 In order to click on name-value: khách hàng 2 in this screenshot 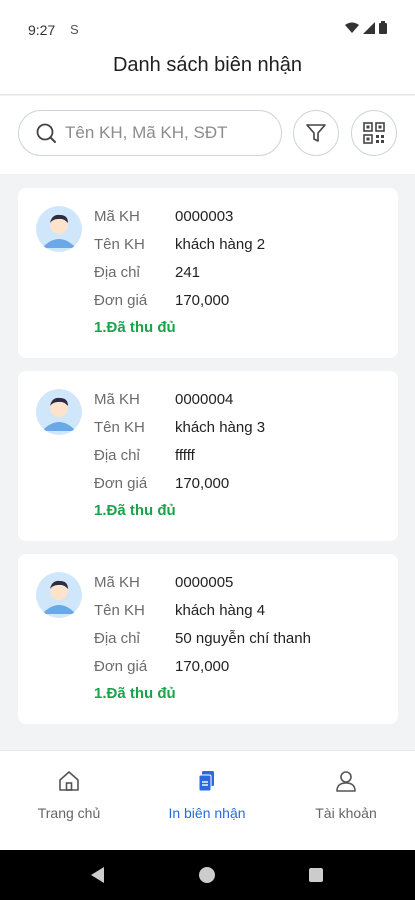, I will do `click(220, 244)`.